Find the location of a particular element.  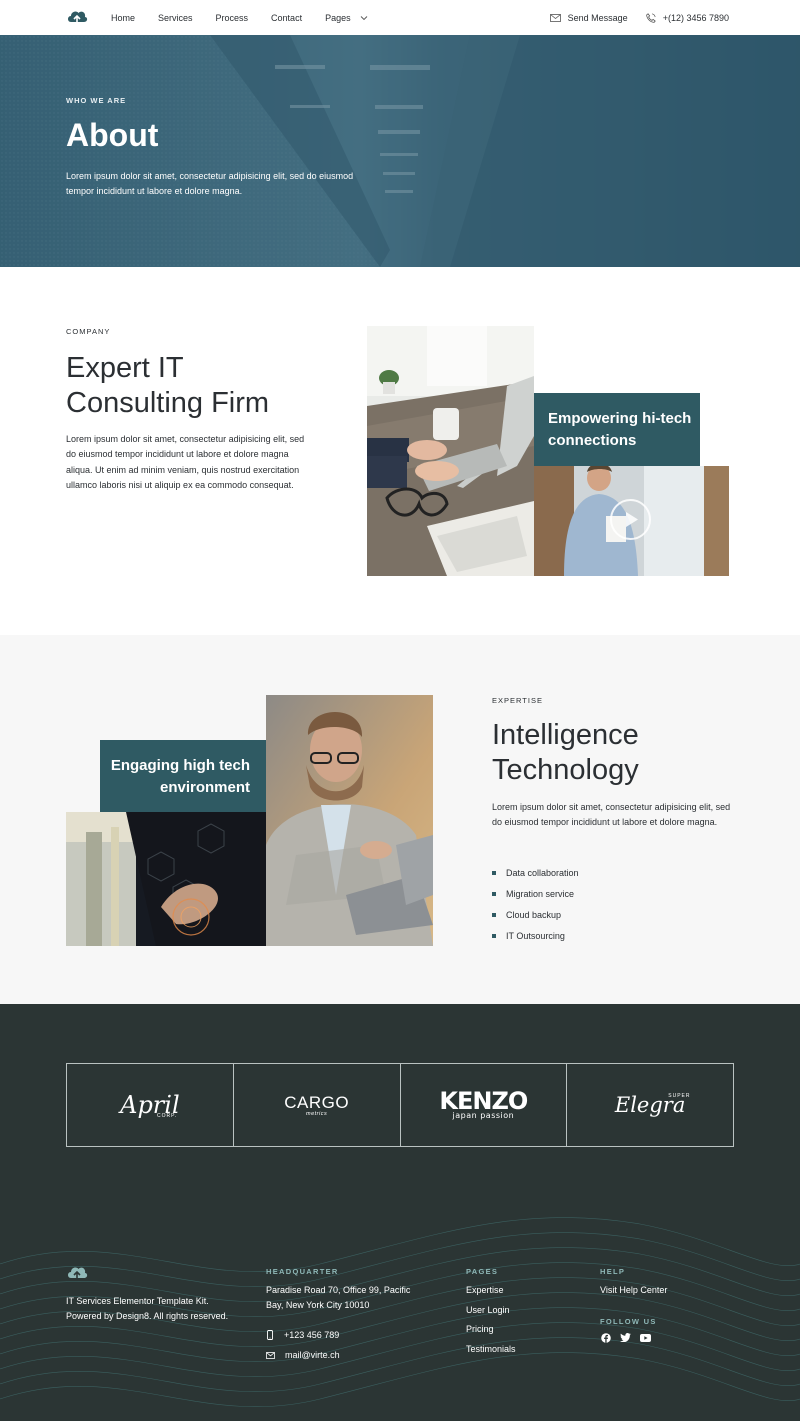

logo-cargo-sub: metrics is located at coordinates (317, 1114).